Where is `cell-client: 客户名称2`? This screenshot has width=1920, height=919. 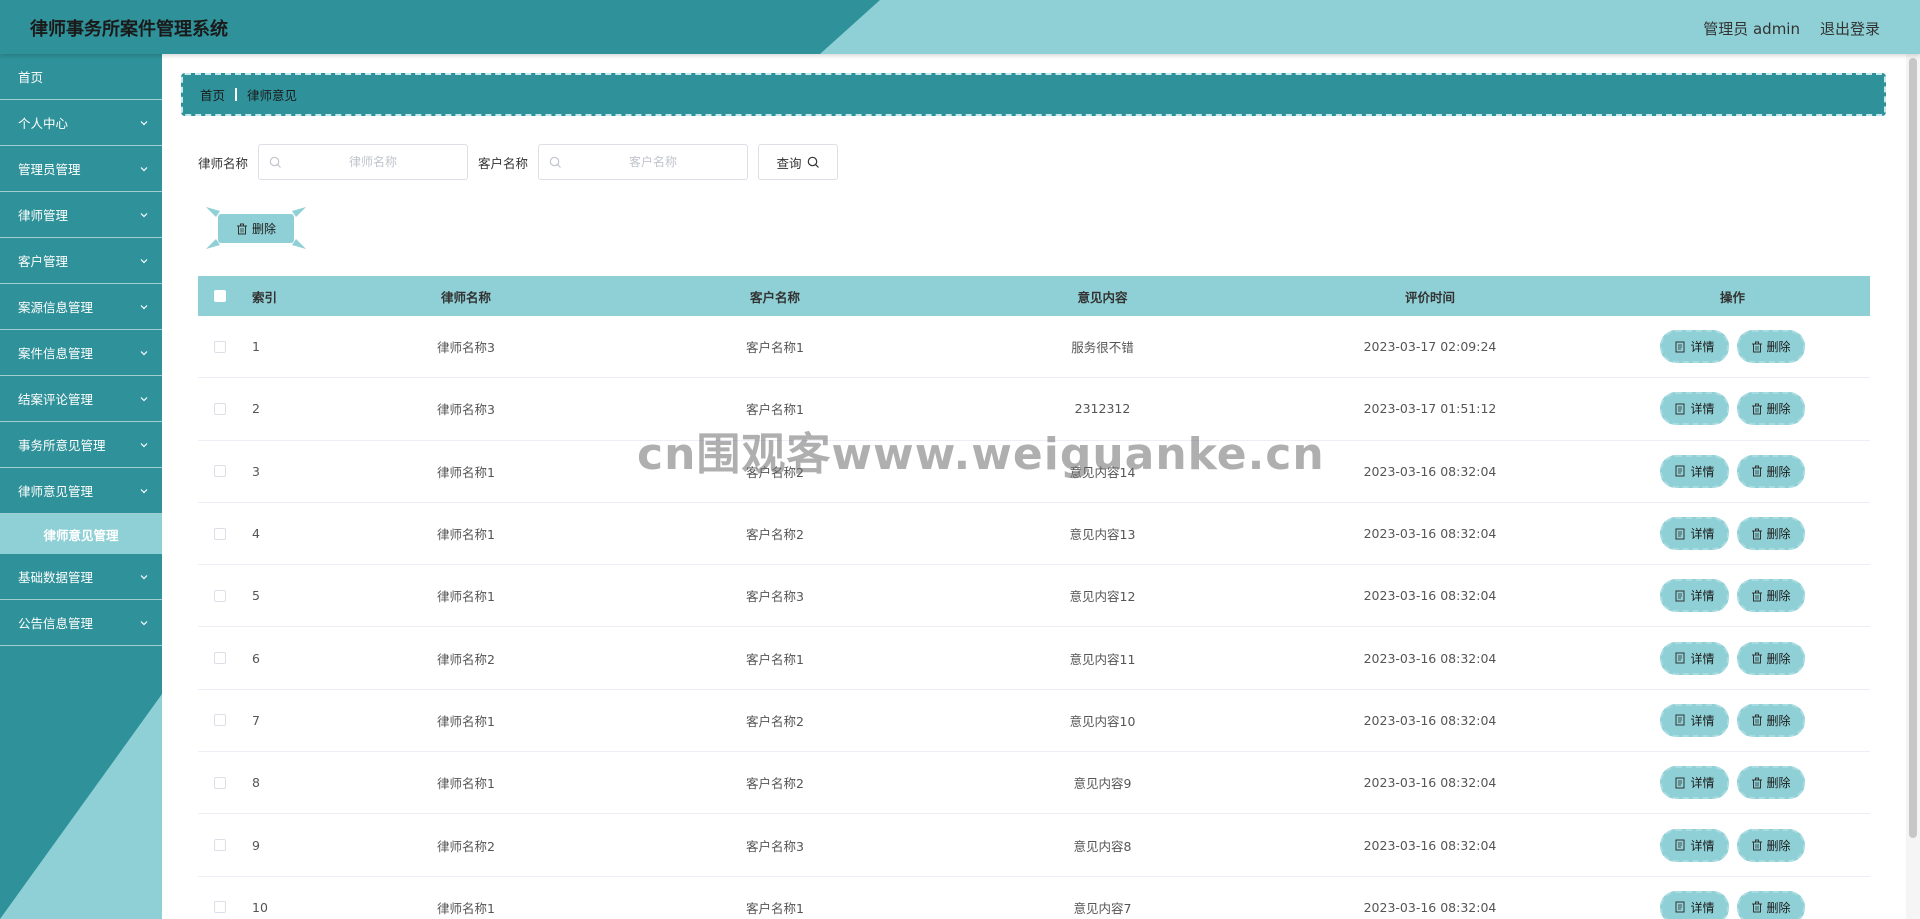
cell-client: 客户名称2 is located at coordinates (775, 784).